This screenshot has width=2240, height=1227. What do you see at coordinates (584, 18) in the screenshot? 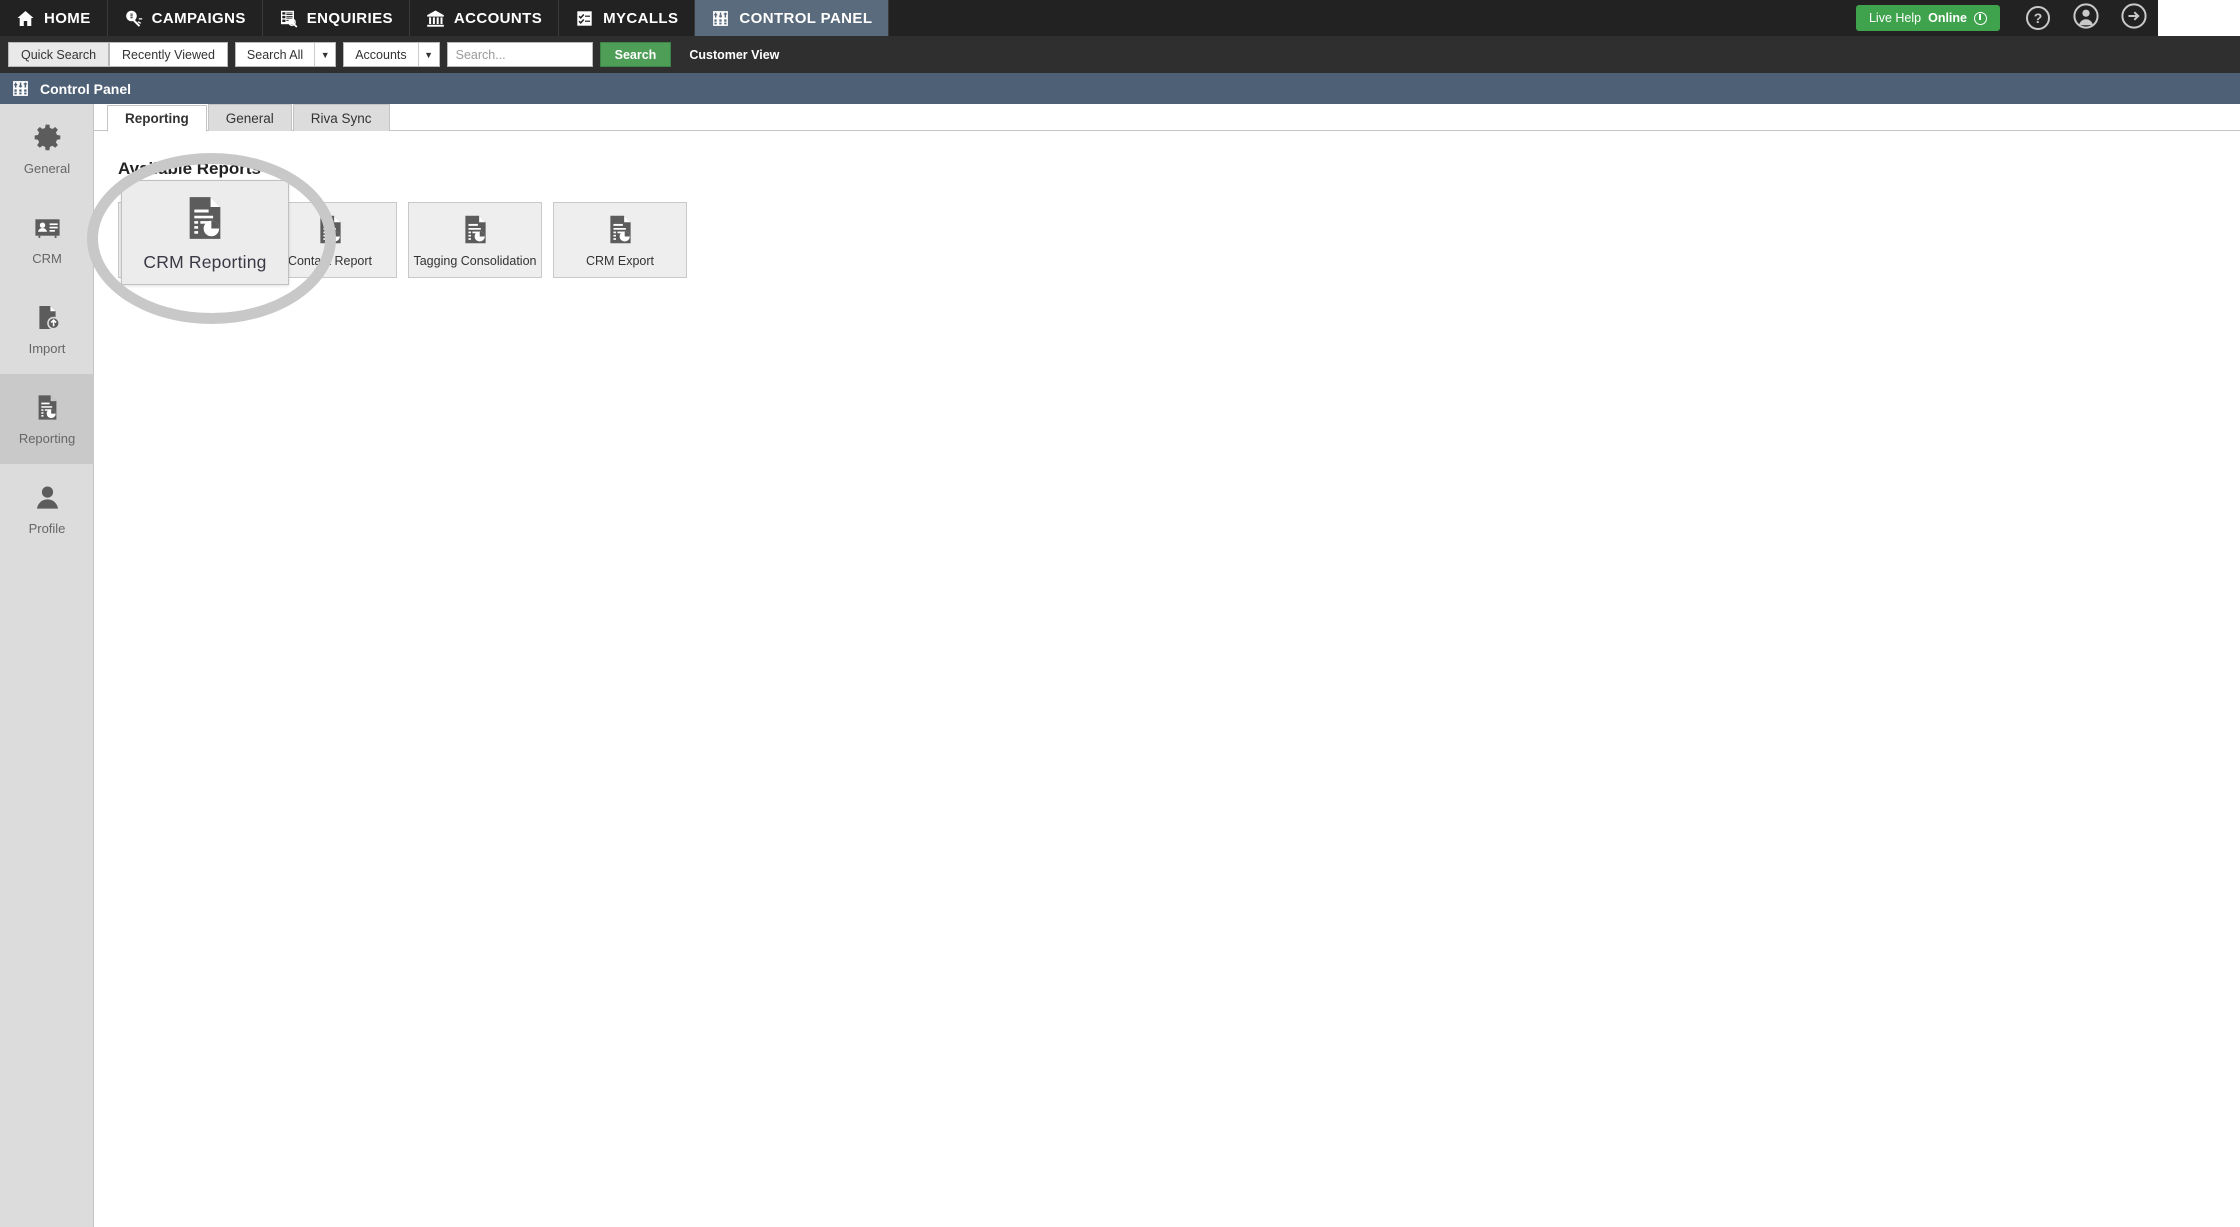
I see `checklist-icon` at bounding box center [584, 18].